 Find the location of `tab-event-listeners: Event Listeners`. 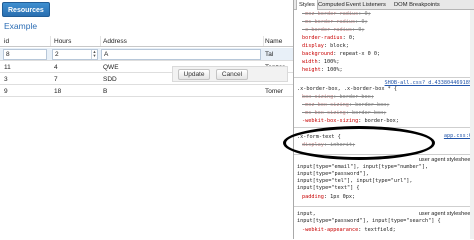

tab-event-listeners: Event Listeners is located at coordinates (366, 5).